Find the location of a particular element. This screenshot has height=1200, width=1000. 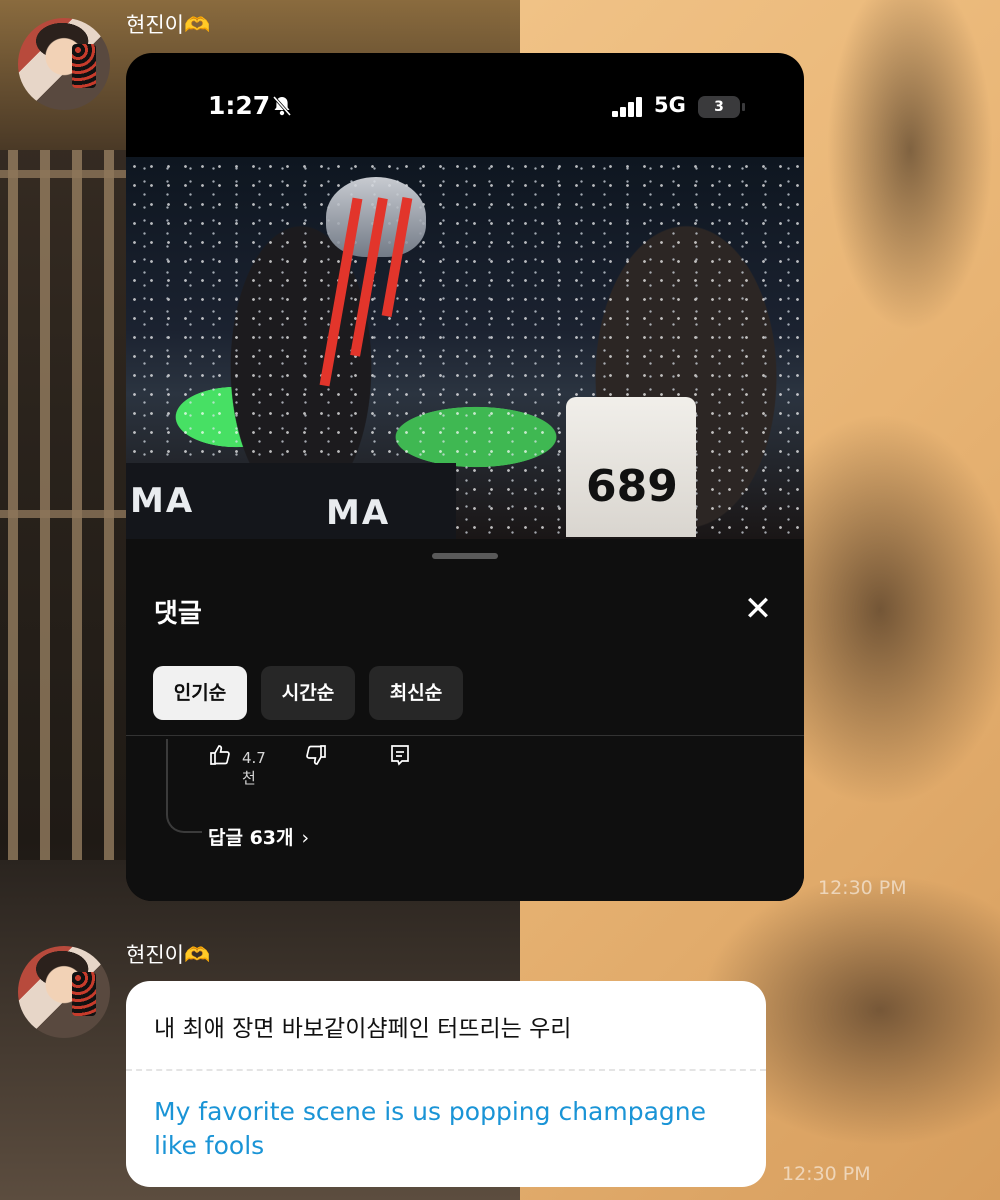

like-count: 4.7천 is located at coordinates (254, 768).